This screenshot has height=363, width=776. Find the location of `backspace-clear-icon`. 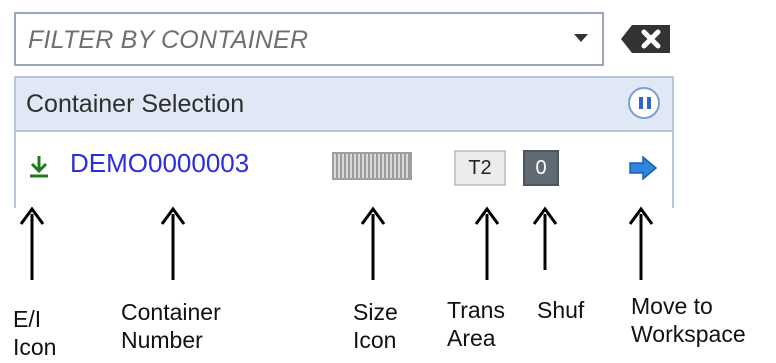

backspace-clear-icon is located at coordinates (646, 39).